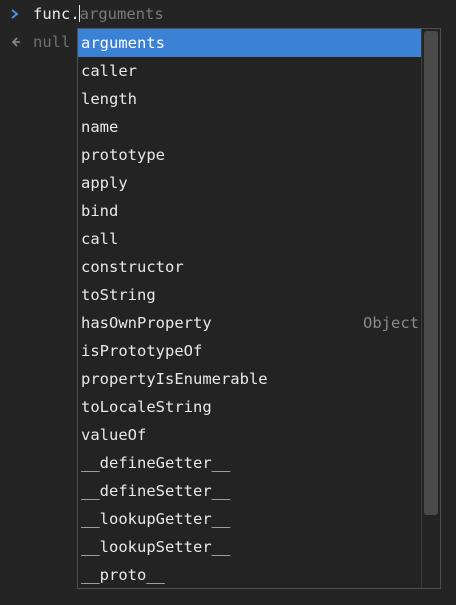  Describe the element at coordinates (109, 99) in the screenshot. I see `autocomplete-item-label: length` at that location.